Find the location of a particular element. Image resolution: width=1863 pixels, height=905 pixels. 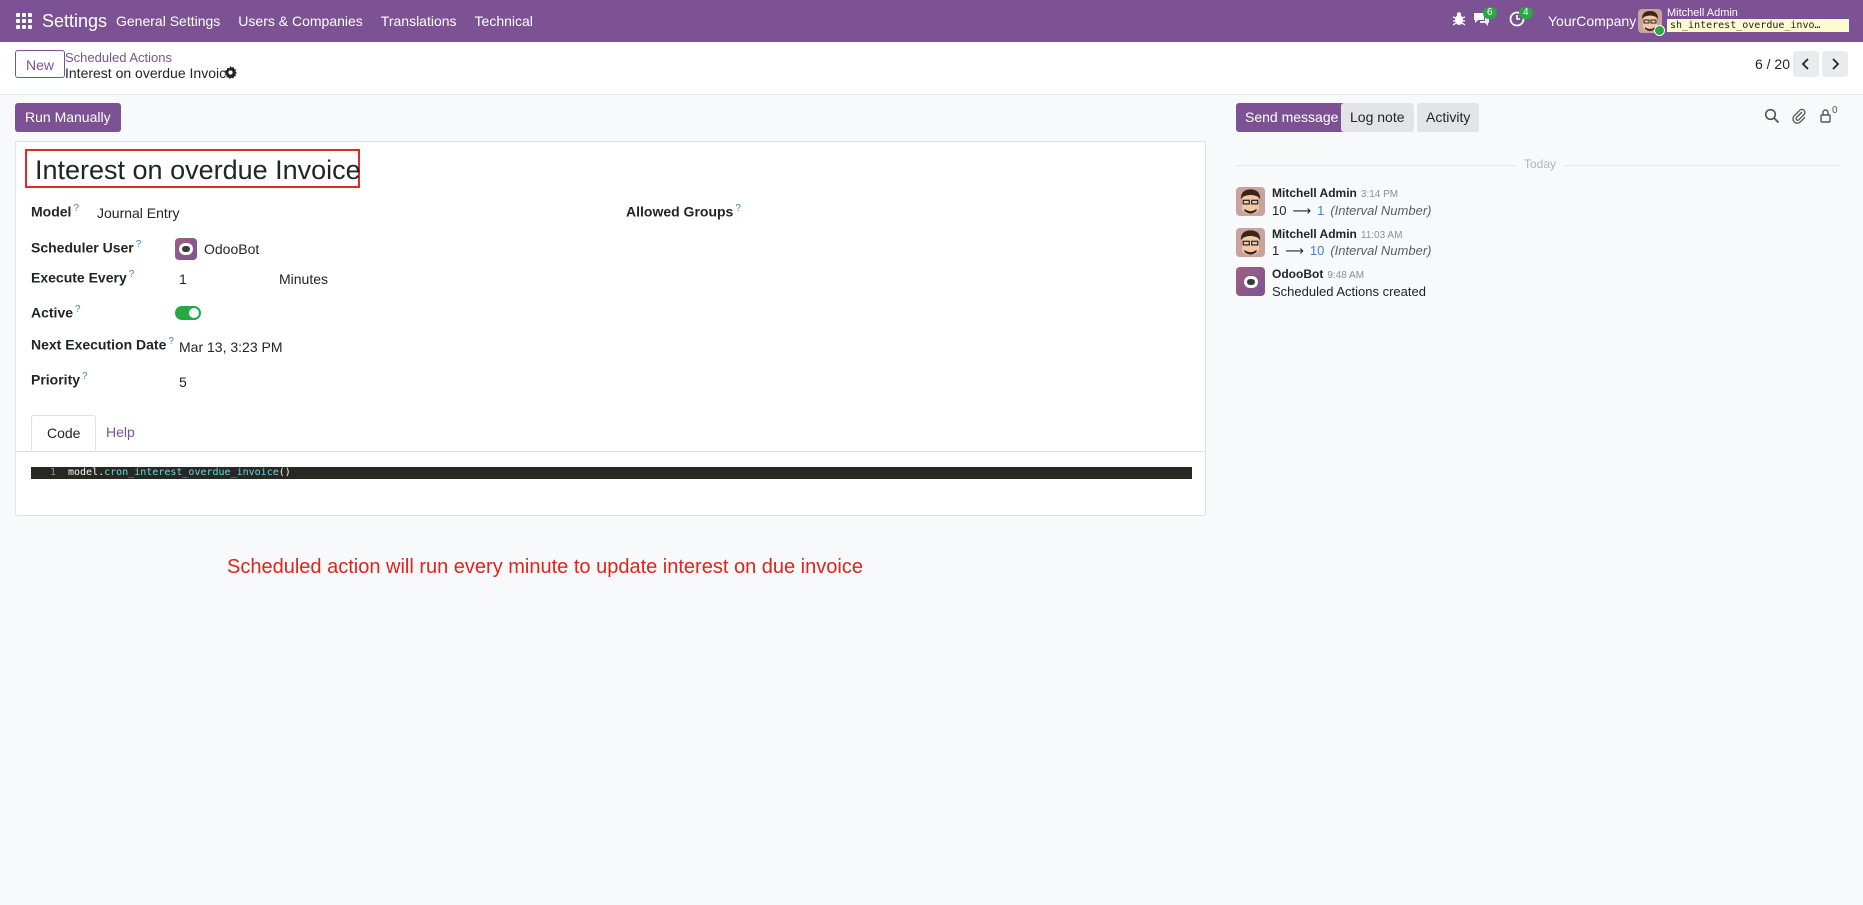

tab-help: Help is located at coordinates (120, 433).